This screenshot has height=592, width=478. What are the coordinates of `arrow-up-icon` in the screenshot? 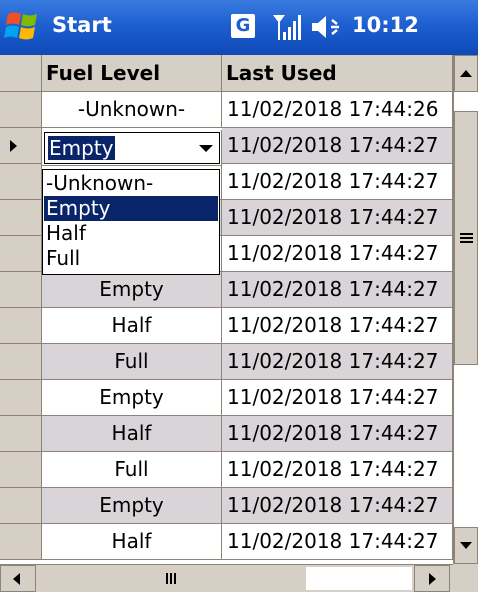 It's located at (466, 73).